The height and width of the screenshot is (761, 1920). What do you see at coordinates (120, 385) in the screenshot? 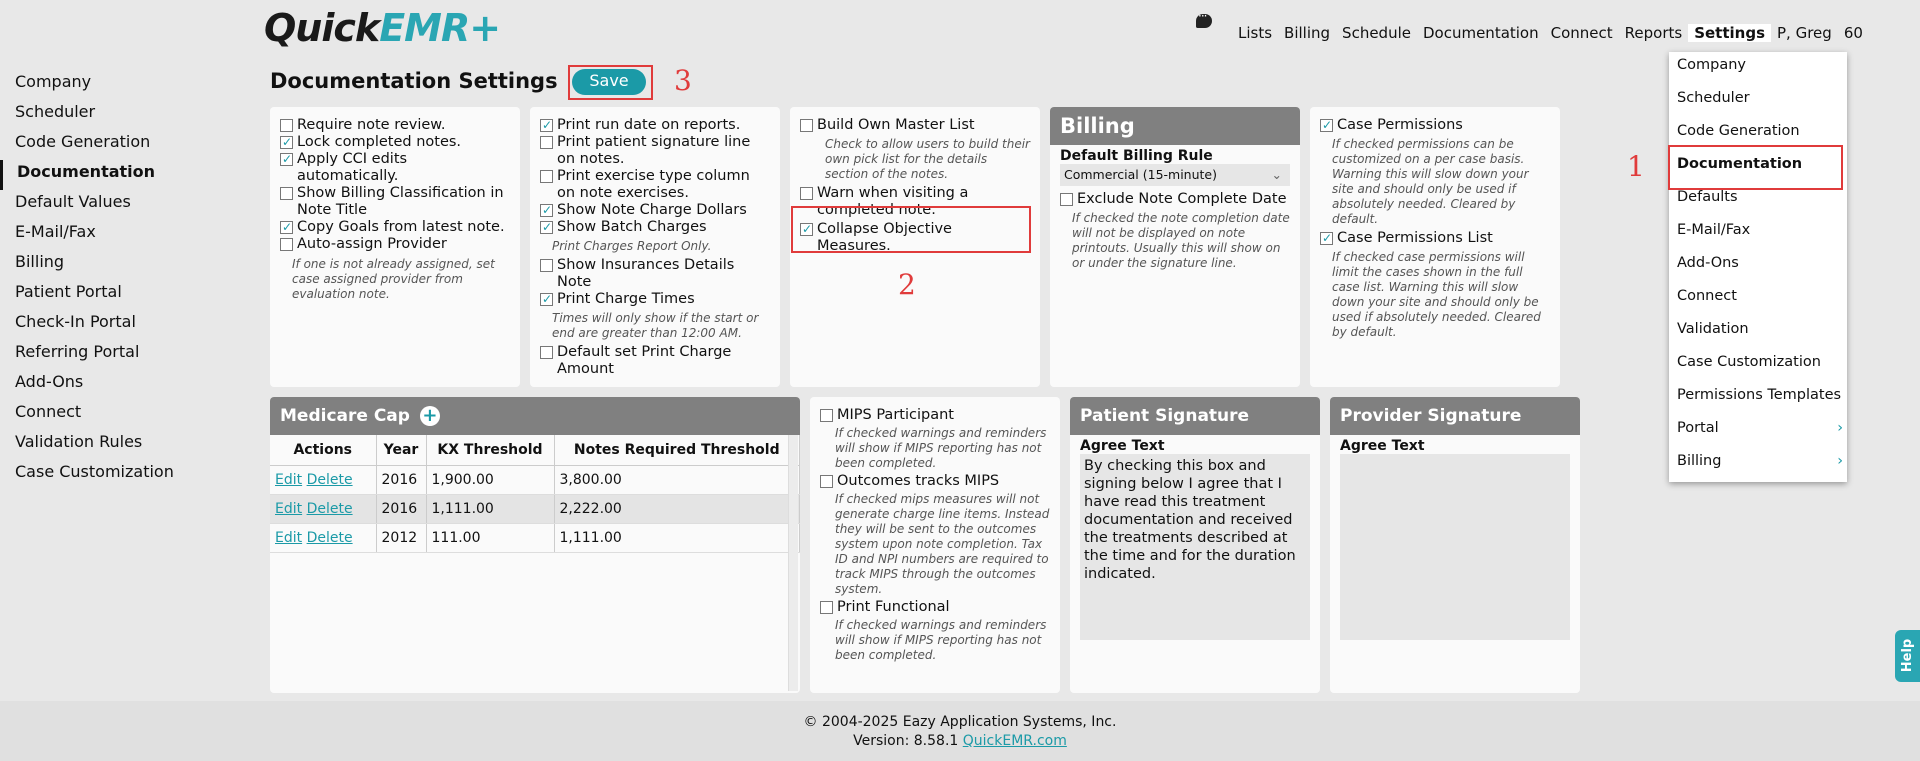
I see `sidebar-item-add-ons: Add-Ons` at bounding box center [120, 385].